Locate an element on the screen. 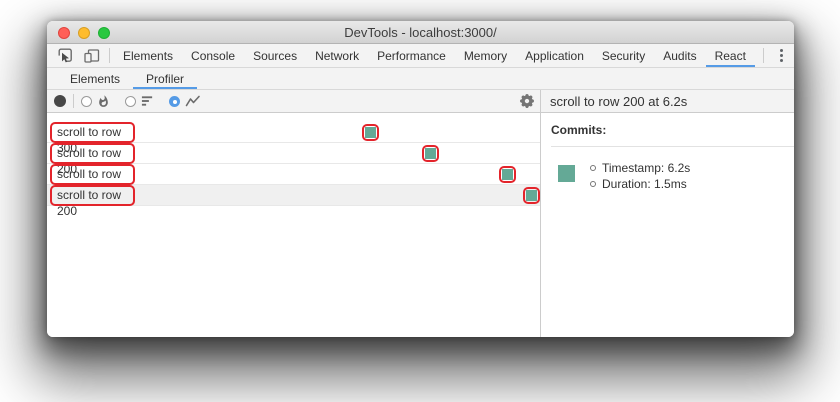 This screenshot has height=402, width=840. settings-button is located at coordinates (527, 101).